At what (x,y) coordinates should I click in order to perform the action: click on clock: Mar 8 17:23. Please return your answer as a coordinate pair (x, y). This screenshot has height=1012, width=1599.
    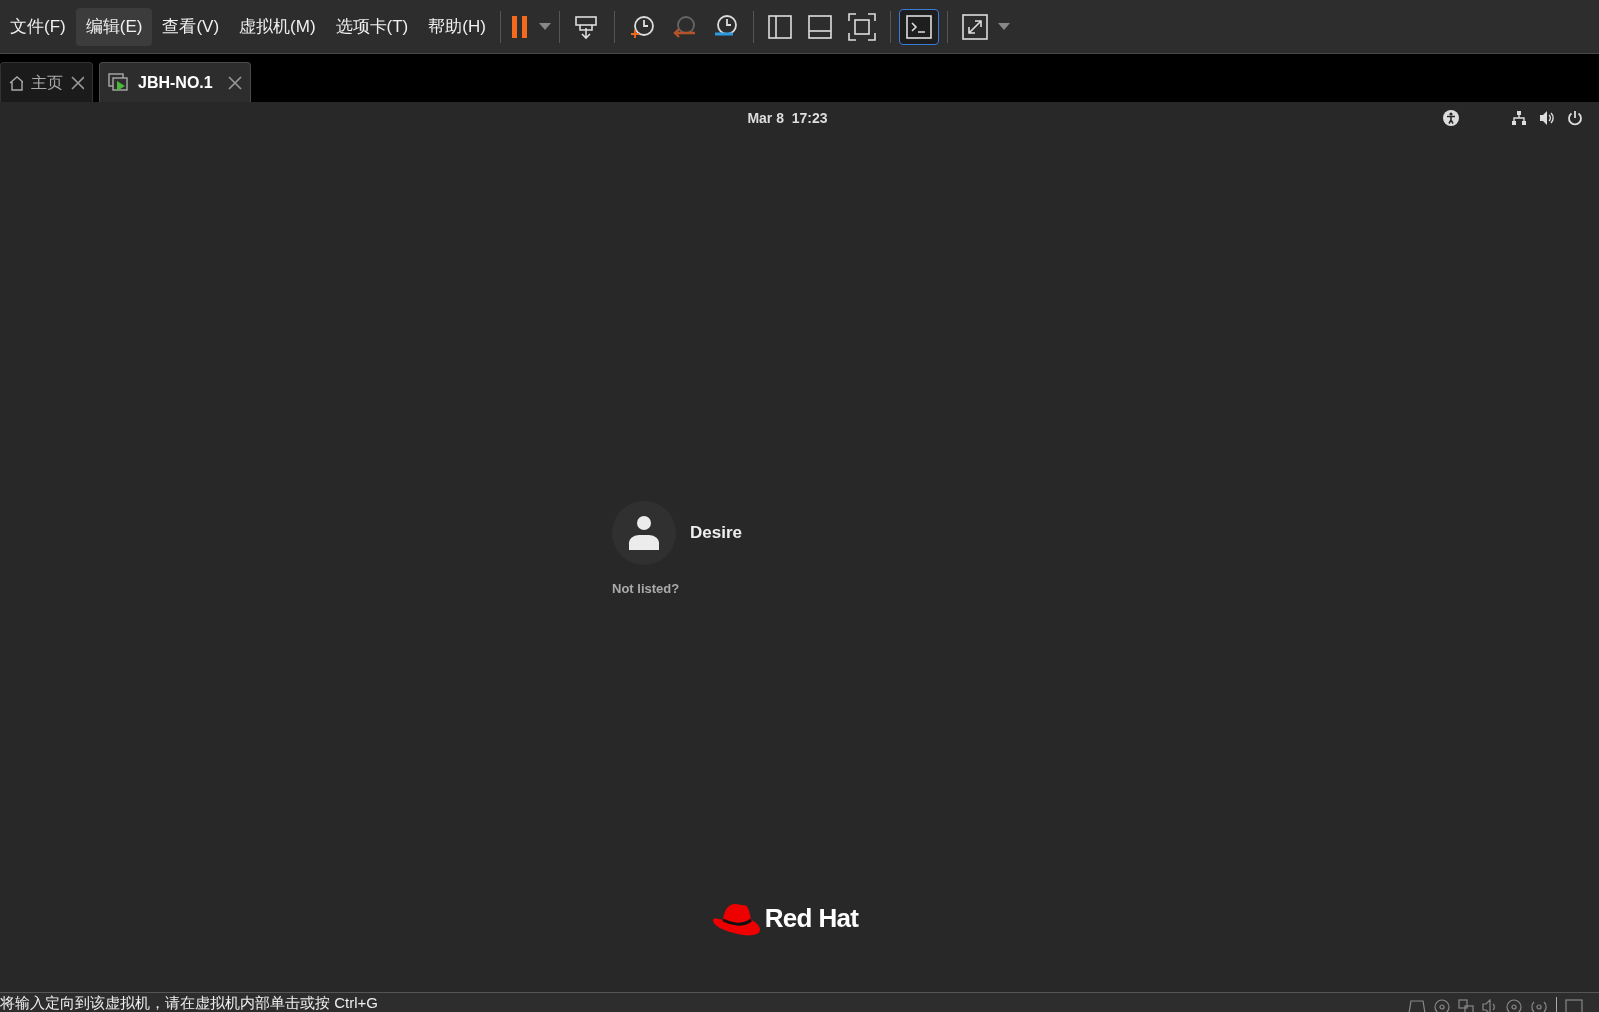
    Looking at the image, I should click on (787, 118).